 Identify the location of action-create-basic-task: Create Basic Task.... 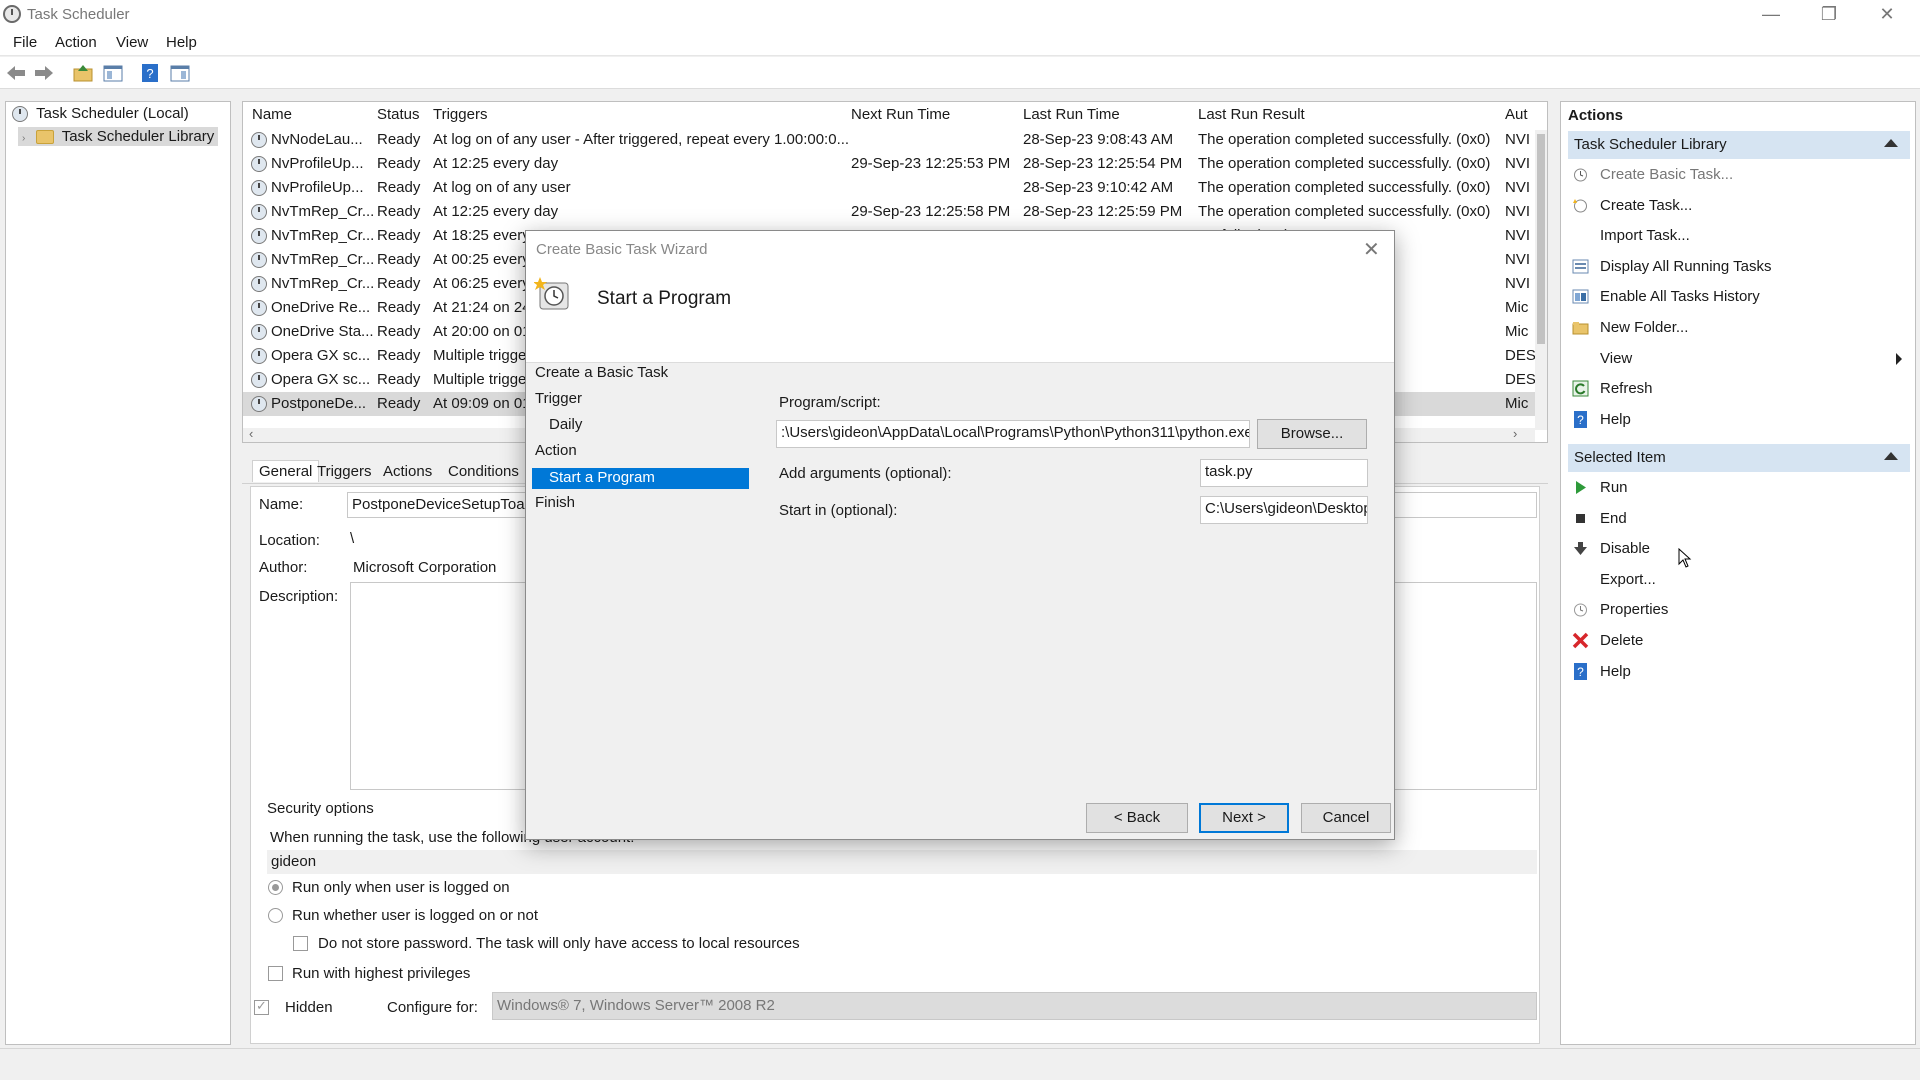
(1738, 175).